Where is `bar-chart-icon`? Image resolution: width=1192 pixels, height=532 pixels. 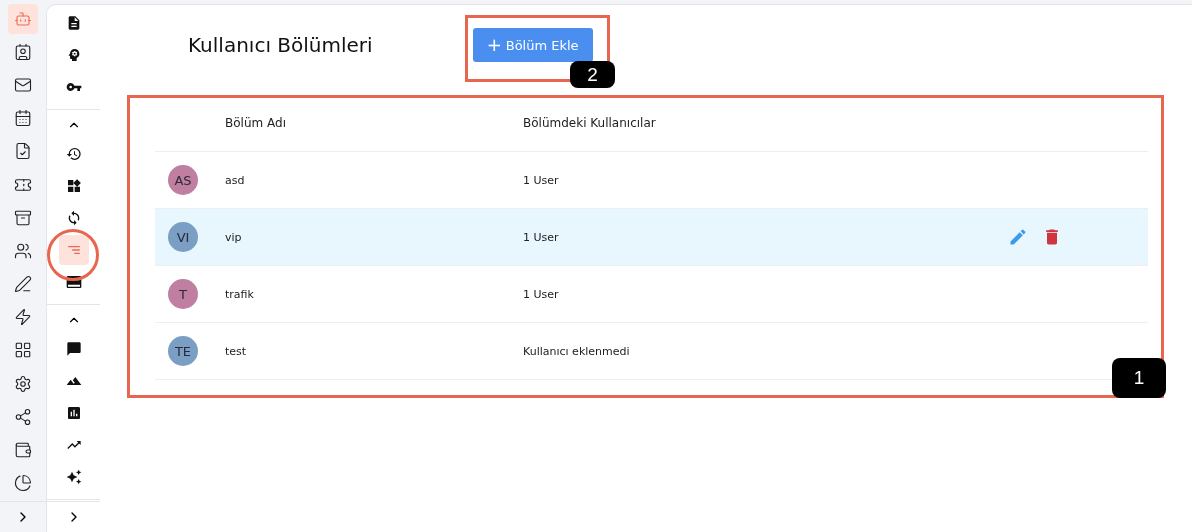 bar-chart-icon is located at coordinates (73, 413).